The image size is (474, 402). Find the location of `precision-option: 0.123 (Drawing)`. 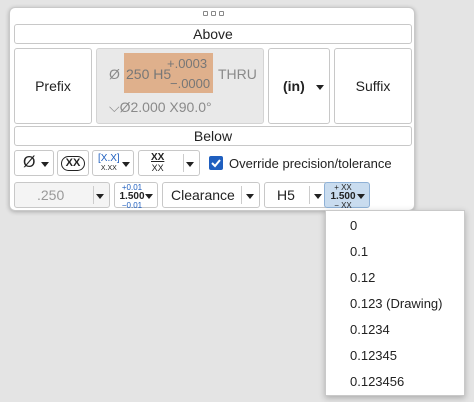

precision-option: 0.123 (Drawing) is located at coordinates (396, 304).